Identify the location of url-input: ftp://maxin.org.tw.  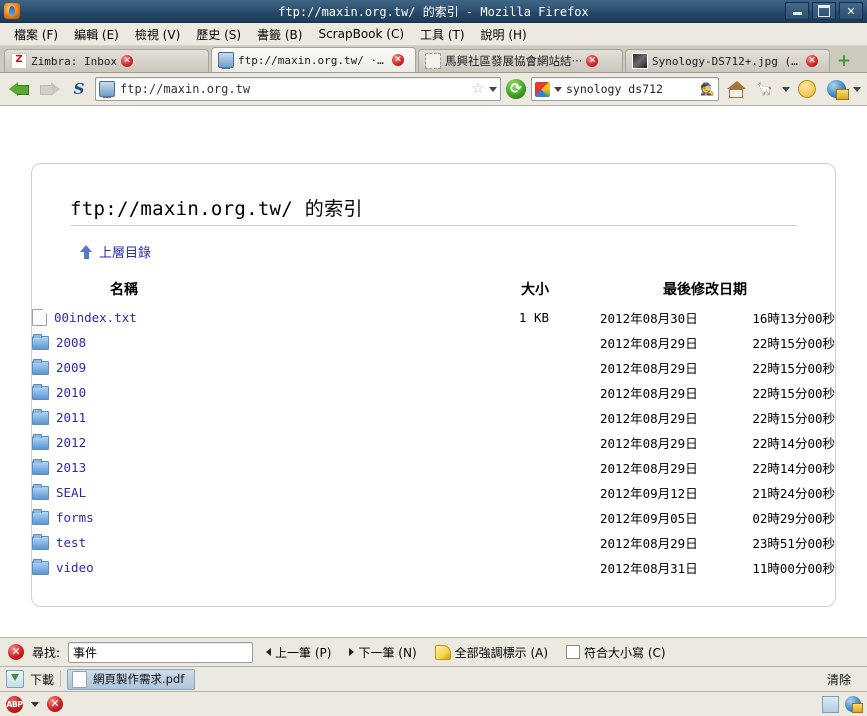
(293, 89).